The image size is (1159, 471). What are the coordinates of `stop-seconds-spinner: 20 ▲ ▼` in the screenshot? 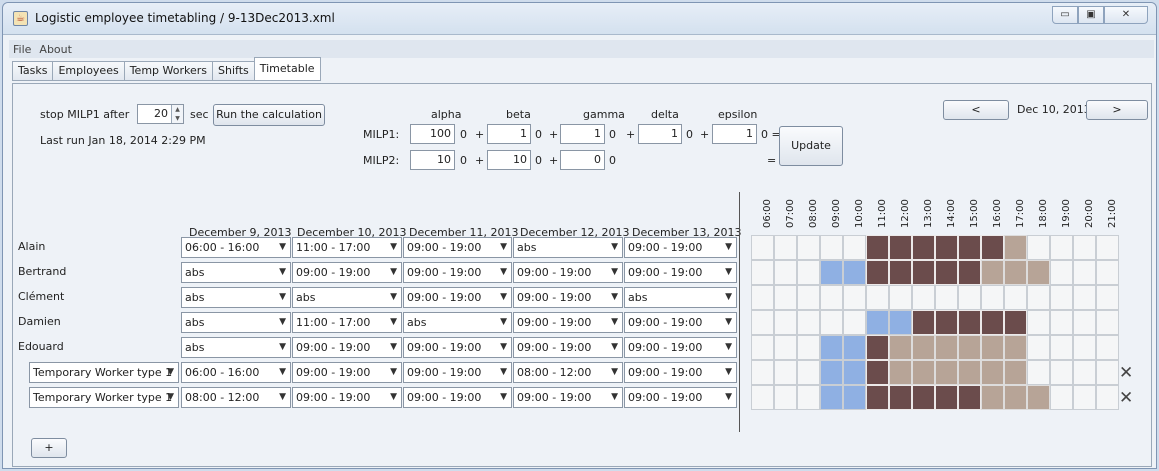 It's located at (160, 114).